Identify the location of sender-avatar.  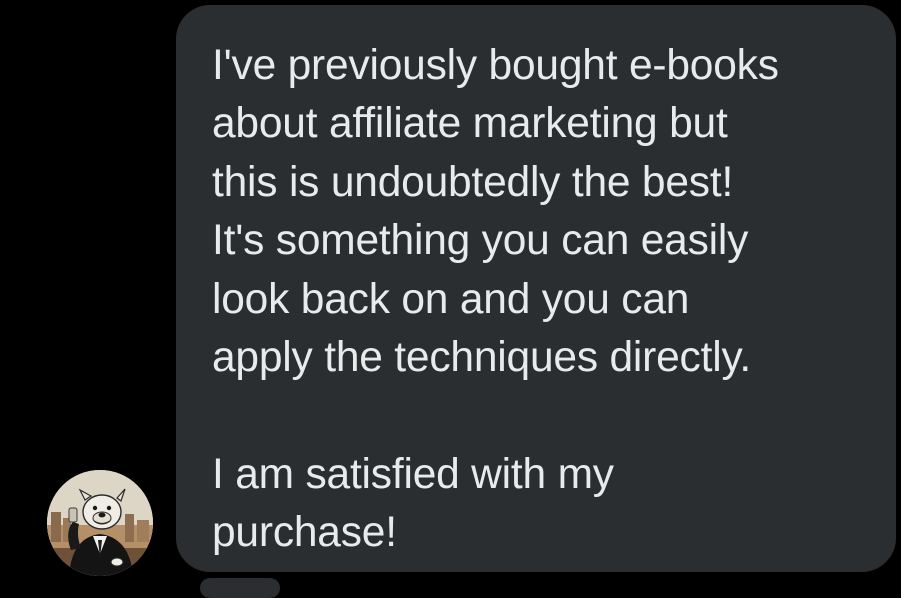
(100, 523).